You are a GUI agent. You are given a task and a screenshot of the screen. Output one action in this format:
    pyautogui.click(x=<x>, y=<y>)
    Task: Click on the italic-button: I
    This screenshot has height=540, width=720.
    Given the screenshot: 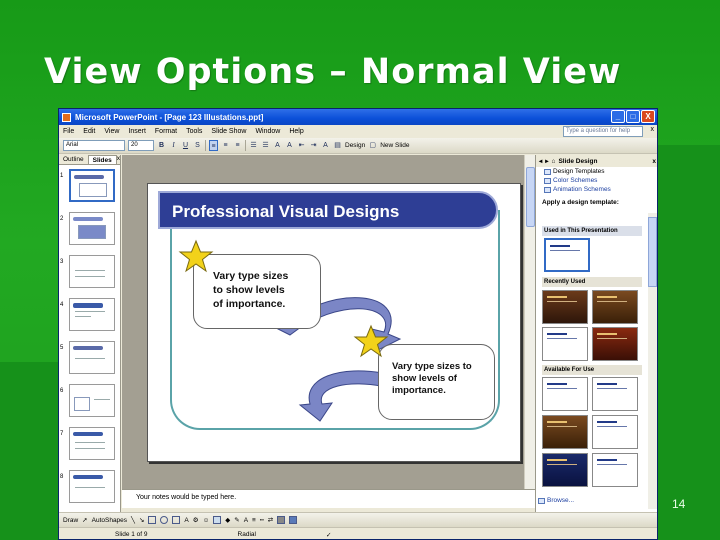 What is the action you would take?
    pyautogui.click(x=173, y=145)
    